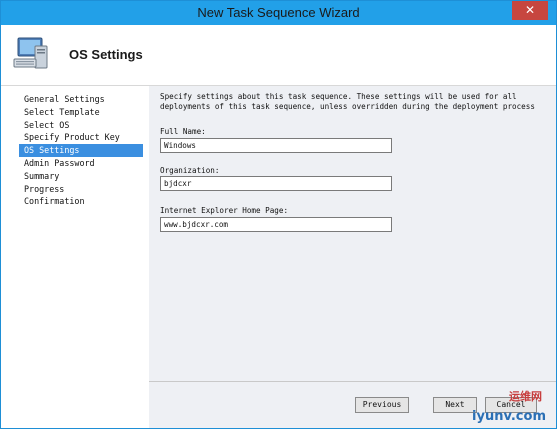 The height and width of the screenshot is (429, 557). I want to click on full-name-label: Full Name:, so click(183, 131).